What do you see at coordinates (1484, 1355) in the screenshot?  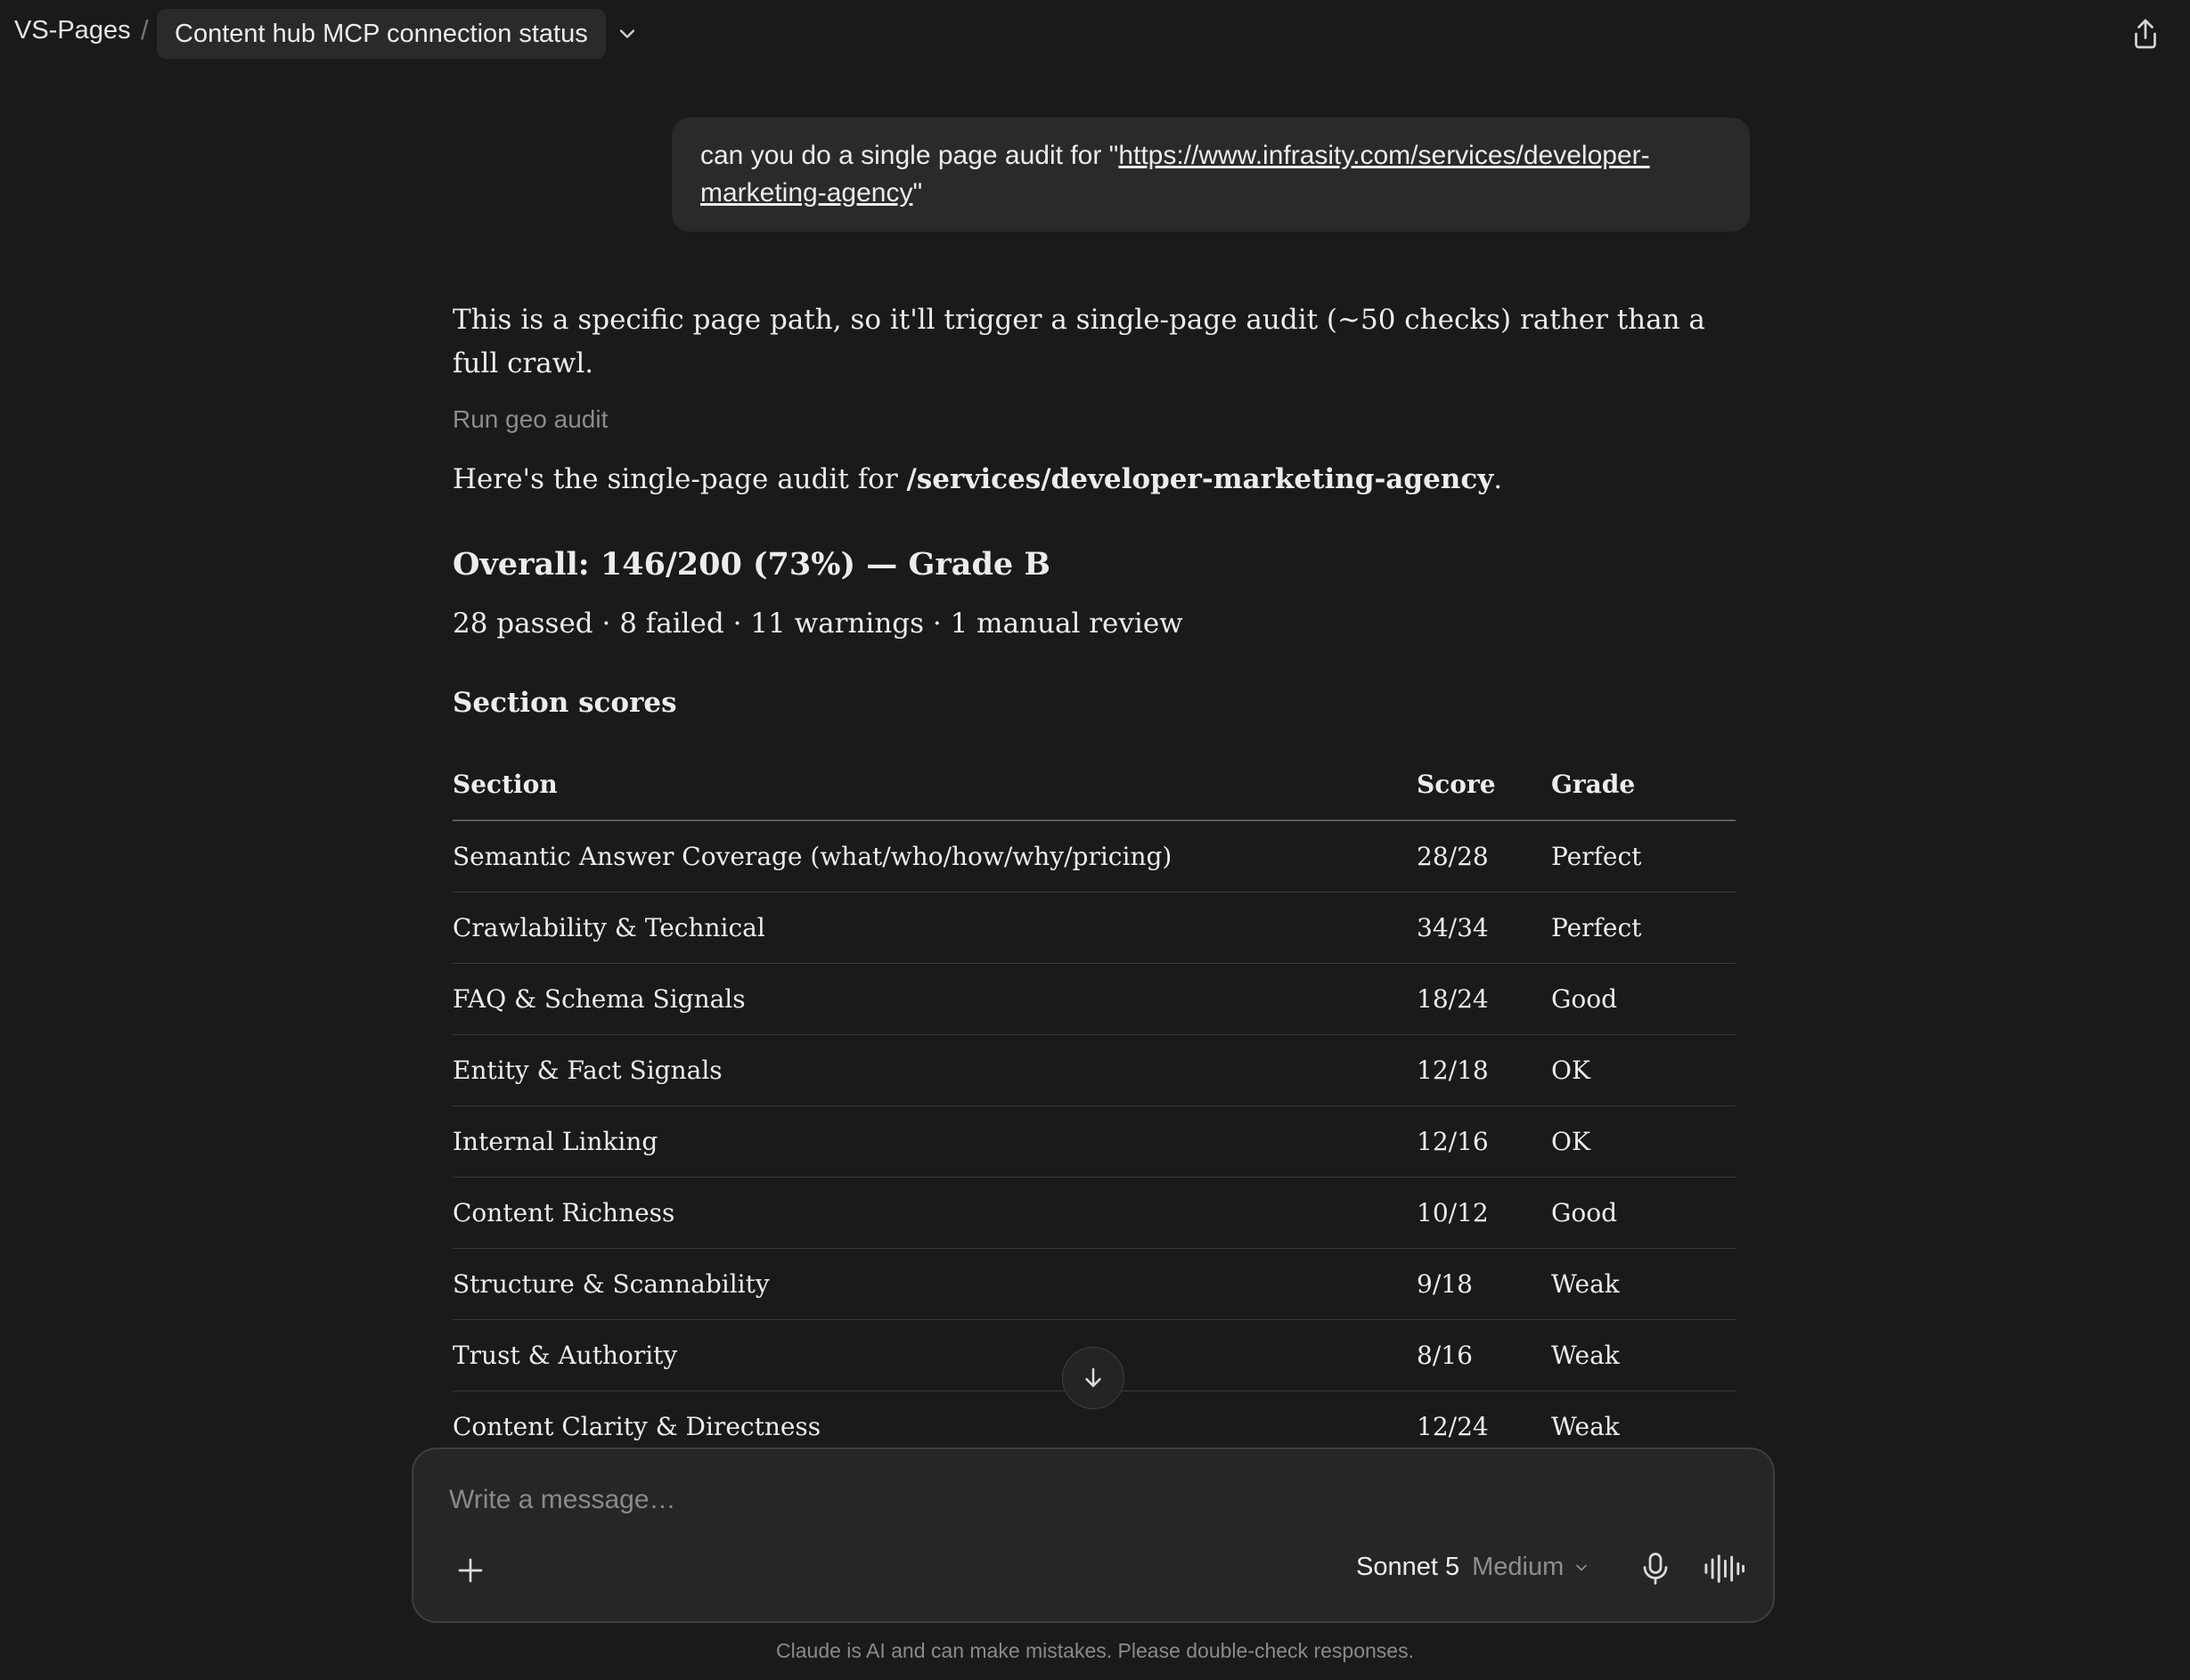 I see `cell-score: 8/16` at bounding box center [1484, 1355].